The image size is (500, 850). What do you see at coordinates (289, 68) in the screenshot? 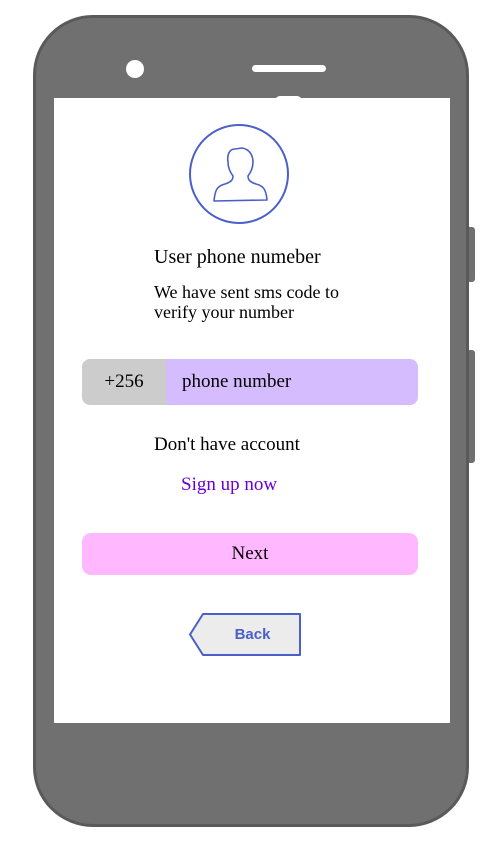
I see `earpiece-speaker` at bounding box center [289, 68].